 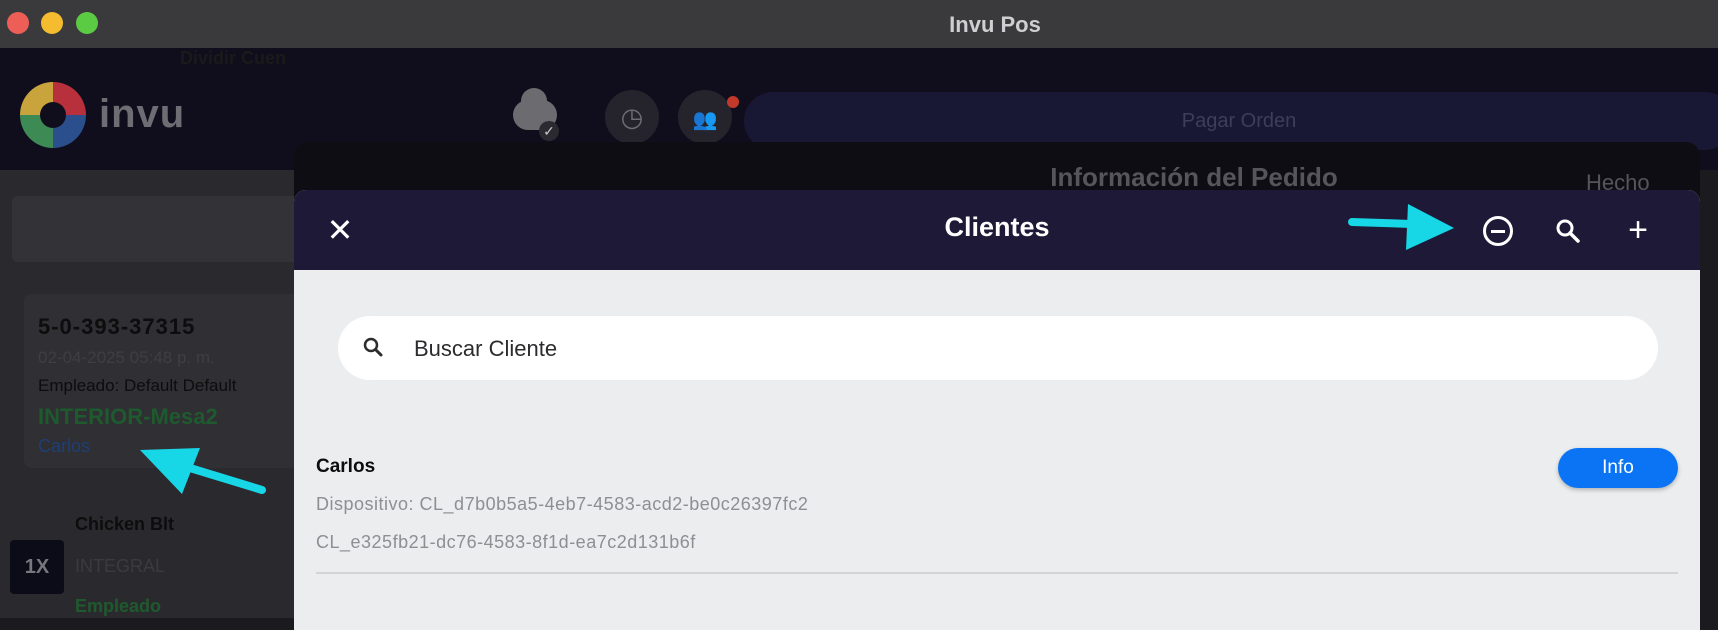 I want to click on order-info-title: Información del Pedido, so click(x=1194, y=177).